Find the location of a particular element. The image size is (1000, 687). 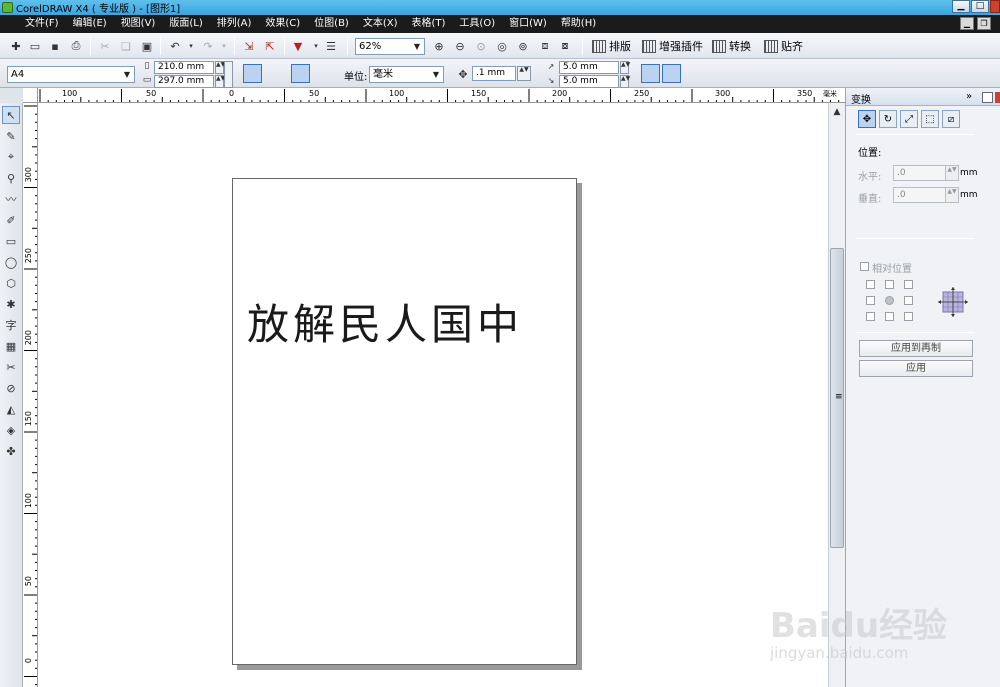

save-icon: ▪ is located at coordinates (55, 46).